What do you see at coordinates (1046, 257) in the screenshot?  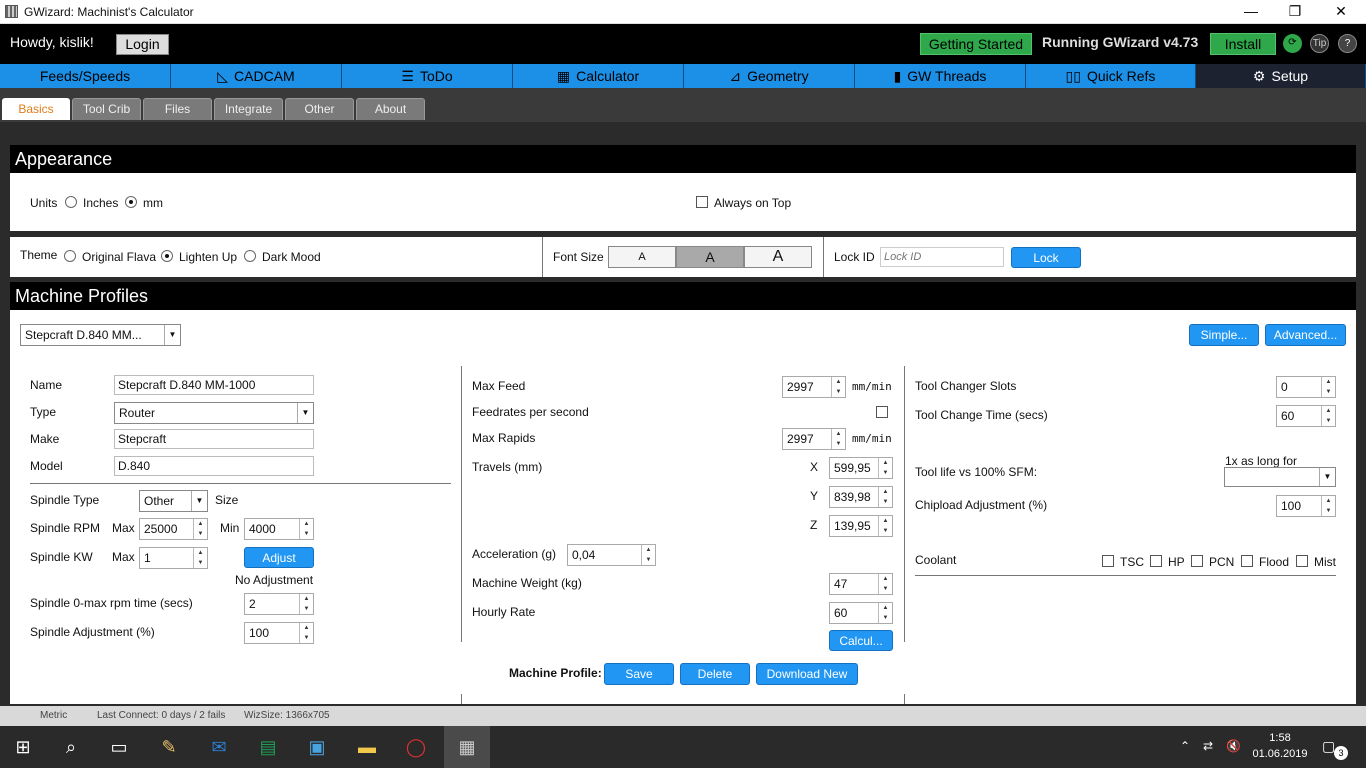 I see `lock-button: Lock` at bounding box center [1046, 257].